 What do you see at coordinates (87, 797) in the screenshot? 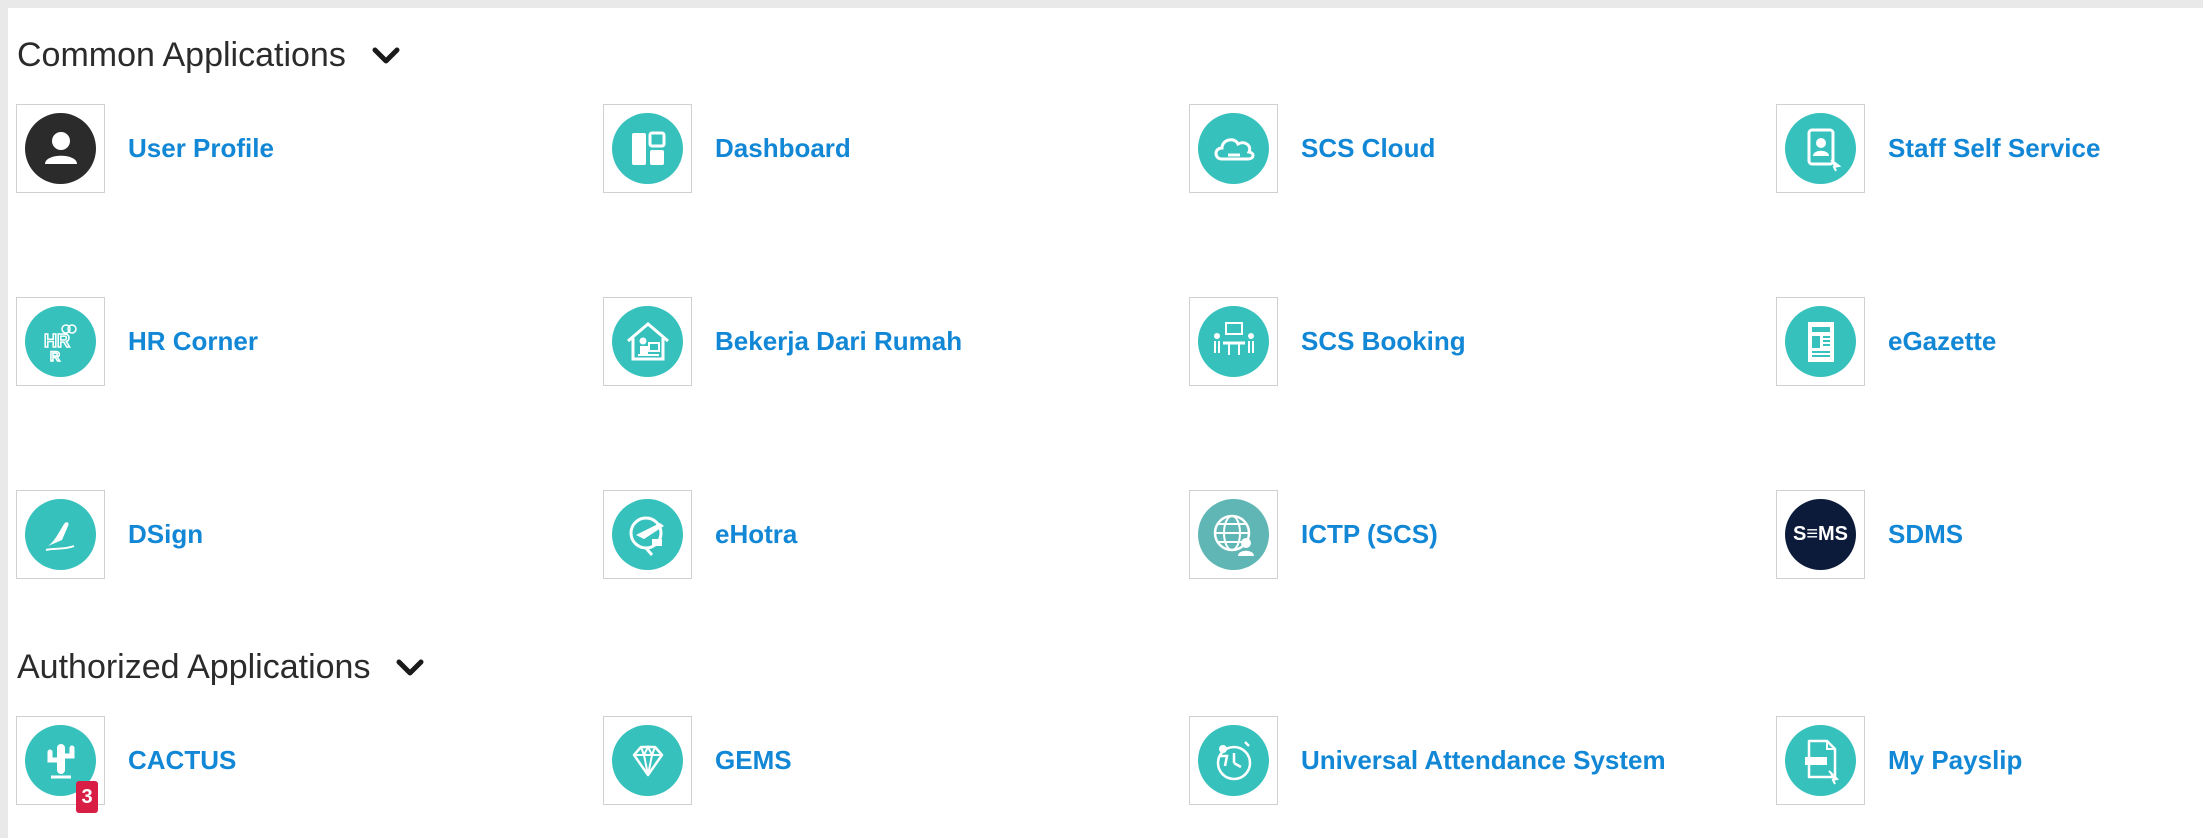
I see `notification-badge: 3` at bounding box center [87, 797].